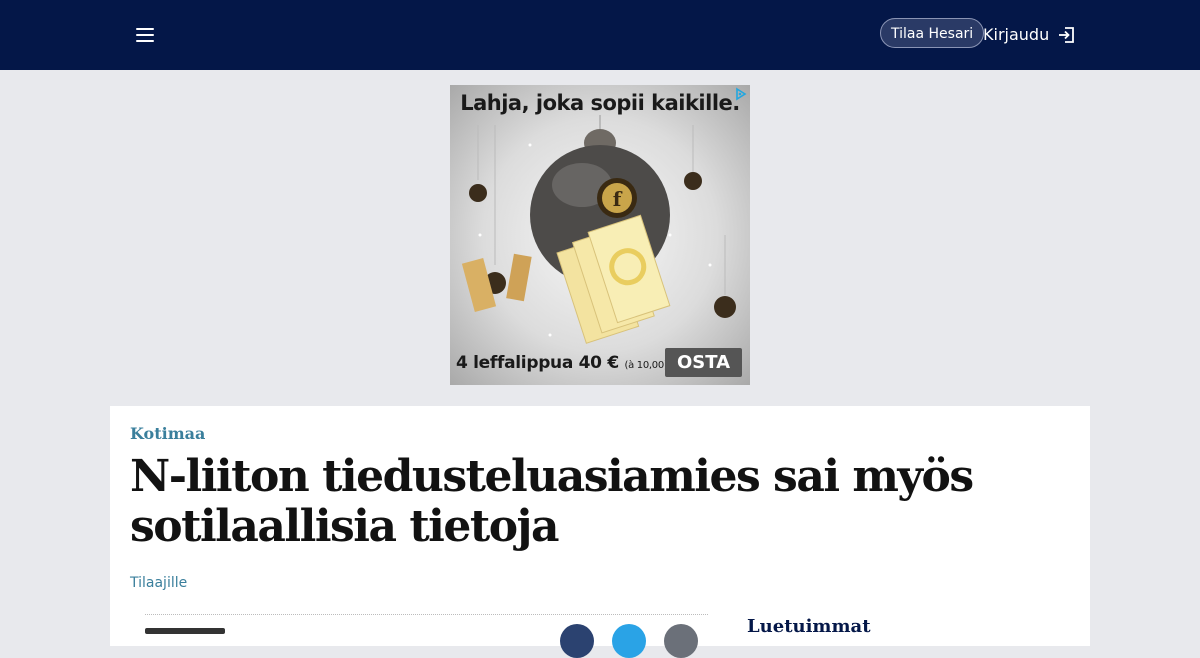 This screenshot has width=1200, height=658. What do you see at coordinates (537, 363) in the screenshot?
I see `ad-offer-text: 4 leffalippua 40 €` at bounding box center [537, 363].